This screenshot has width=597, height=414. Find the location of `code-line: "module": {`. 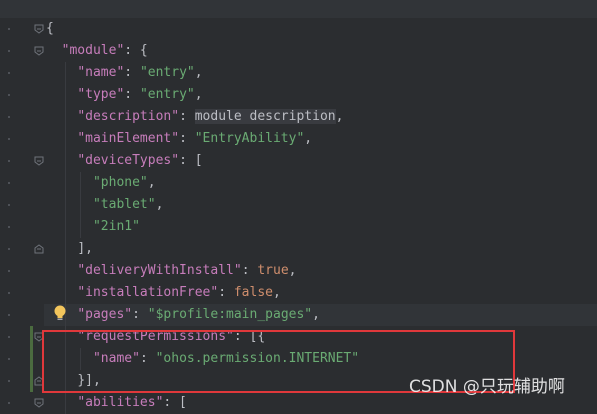

code-line: "module": { is located at coordinates (298, 51).